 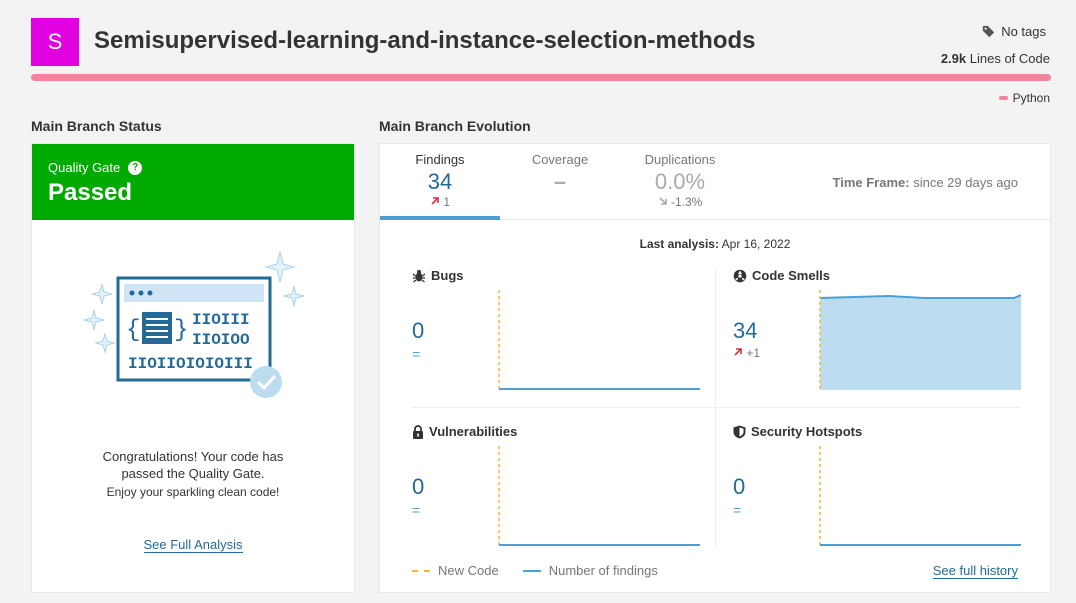 What do you see at coordinates (193, 473) in the screenshot?
I see `congrats-line-2: passed the Quality Gate.` at bounding box center [193, 473].